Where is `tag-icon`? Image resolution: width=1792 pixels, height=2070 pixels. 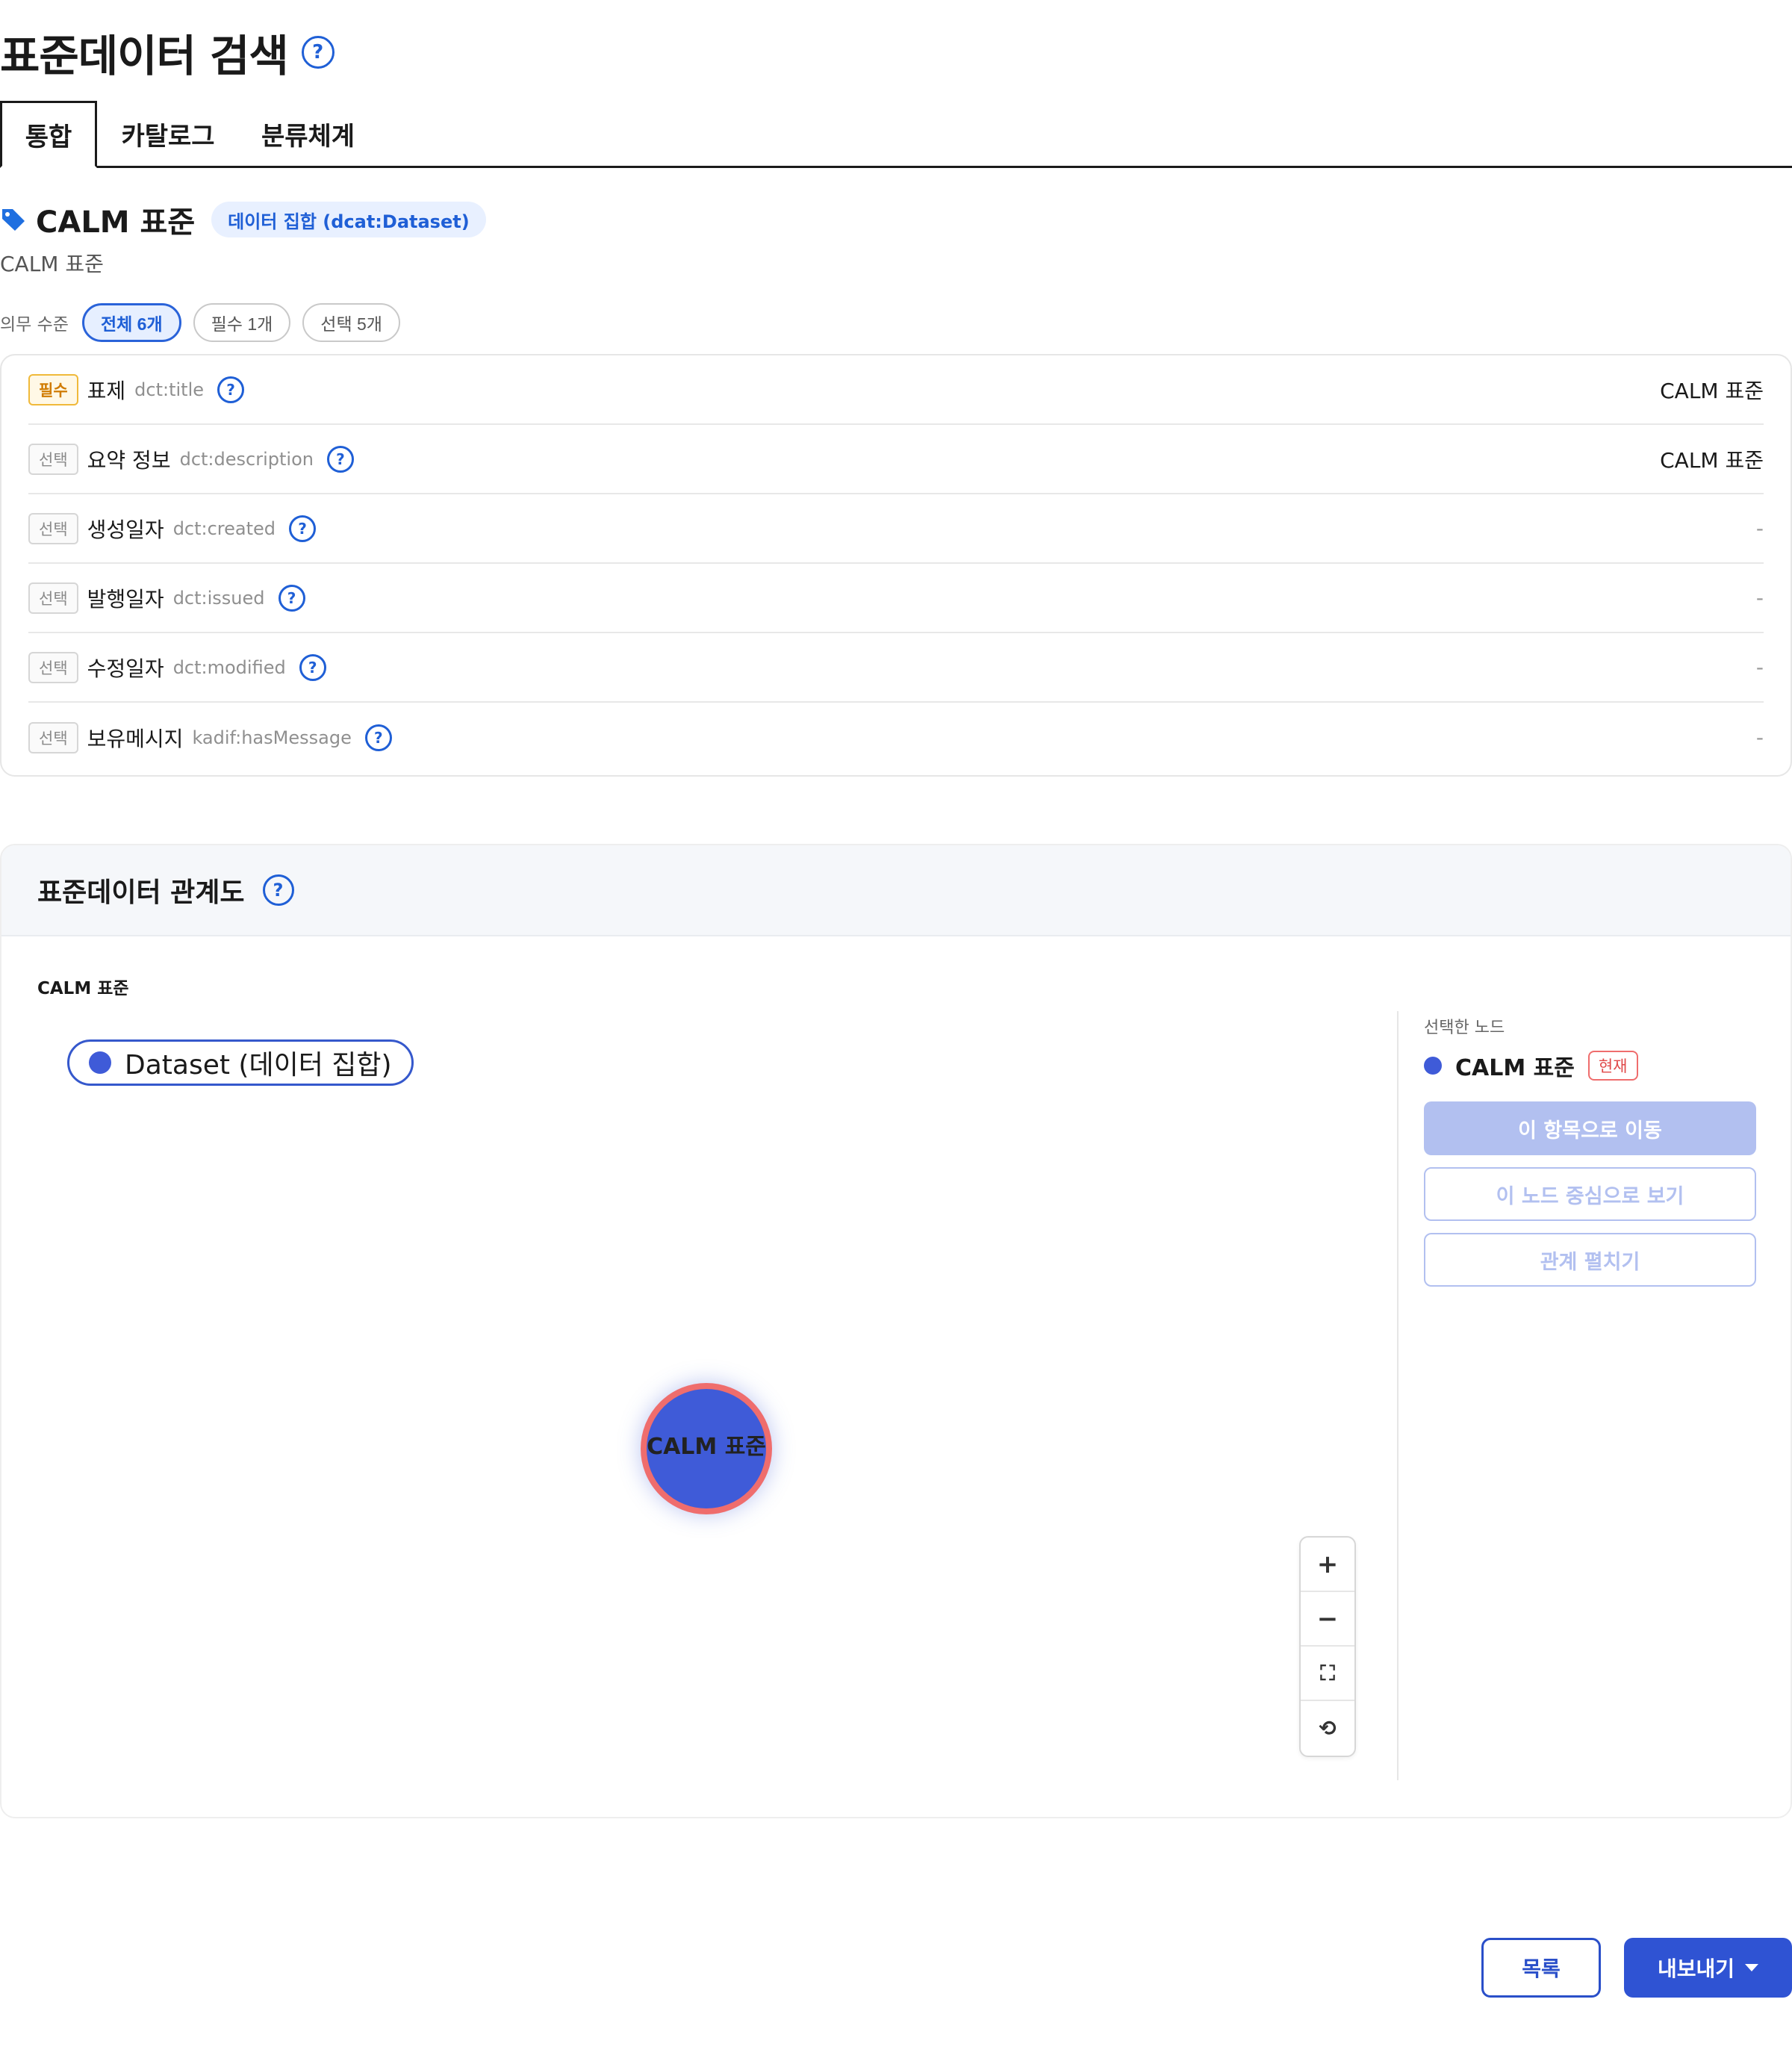
tag-icon is located at coordinates (13, 220).